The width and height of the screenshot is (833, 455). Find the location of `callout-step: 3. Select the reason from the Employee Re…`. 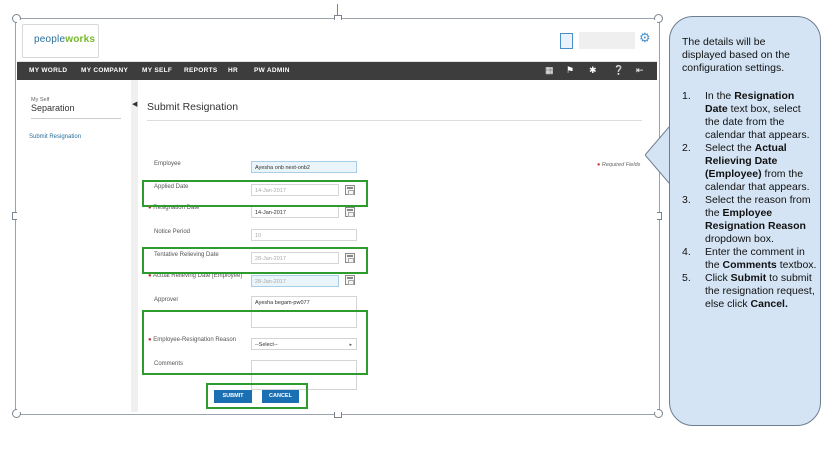

callout-step: 3. Select the reason from the Employee Re… is located at coordinates (750, 220).